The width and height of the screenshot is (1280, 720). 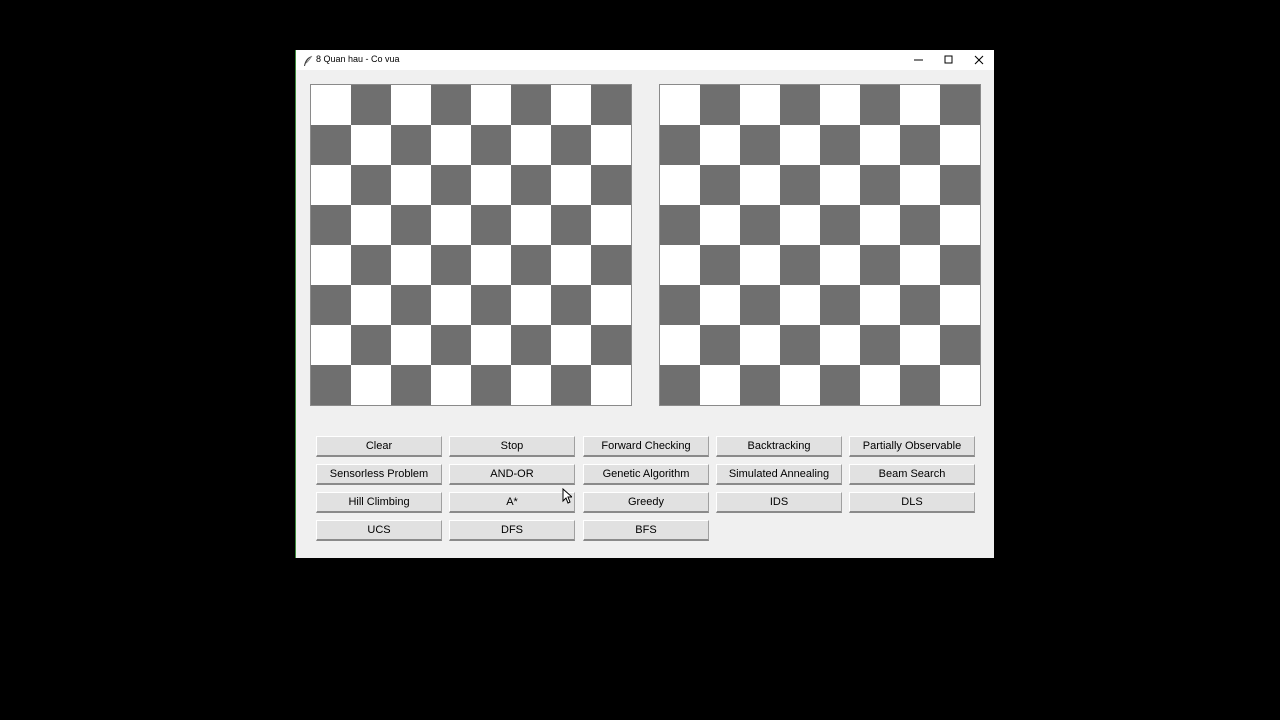 I want to click on genetic-algorithm-button: Genetic Algorithm, so click(x=646, y=474).